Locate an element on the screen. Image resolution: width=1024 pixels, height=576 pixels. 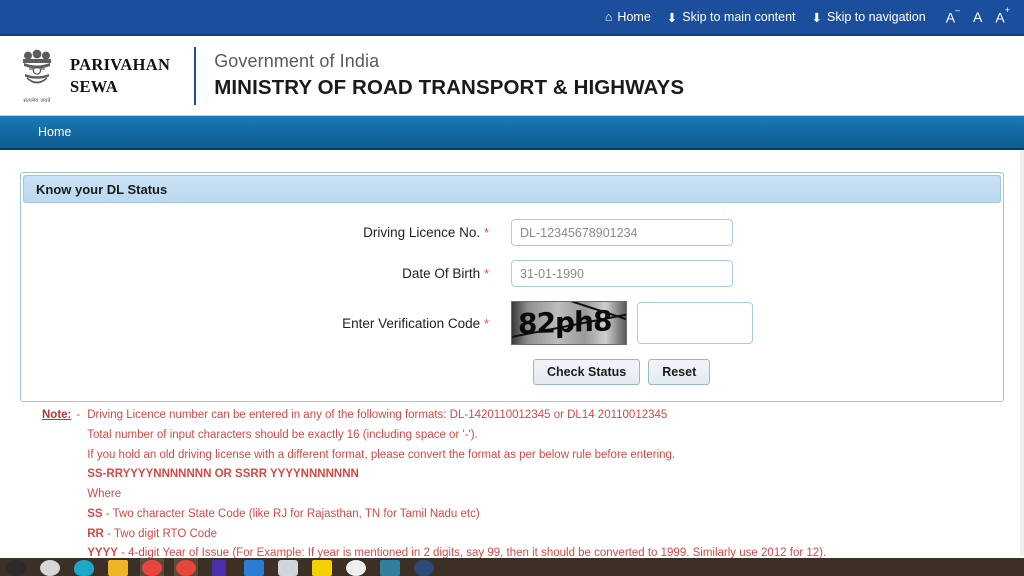
taskbar-file-explorer-icon is located at coordinates (118, 567).